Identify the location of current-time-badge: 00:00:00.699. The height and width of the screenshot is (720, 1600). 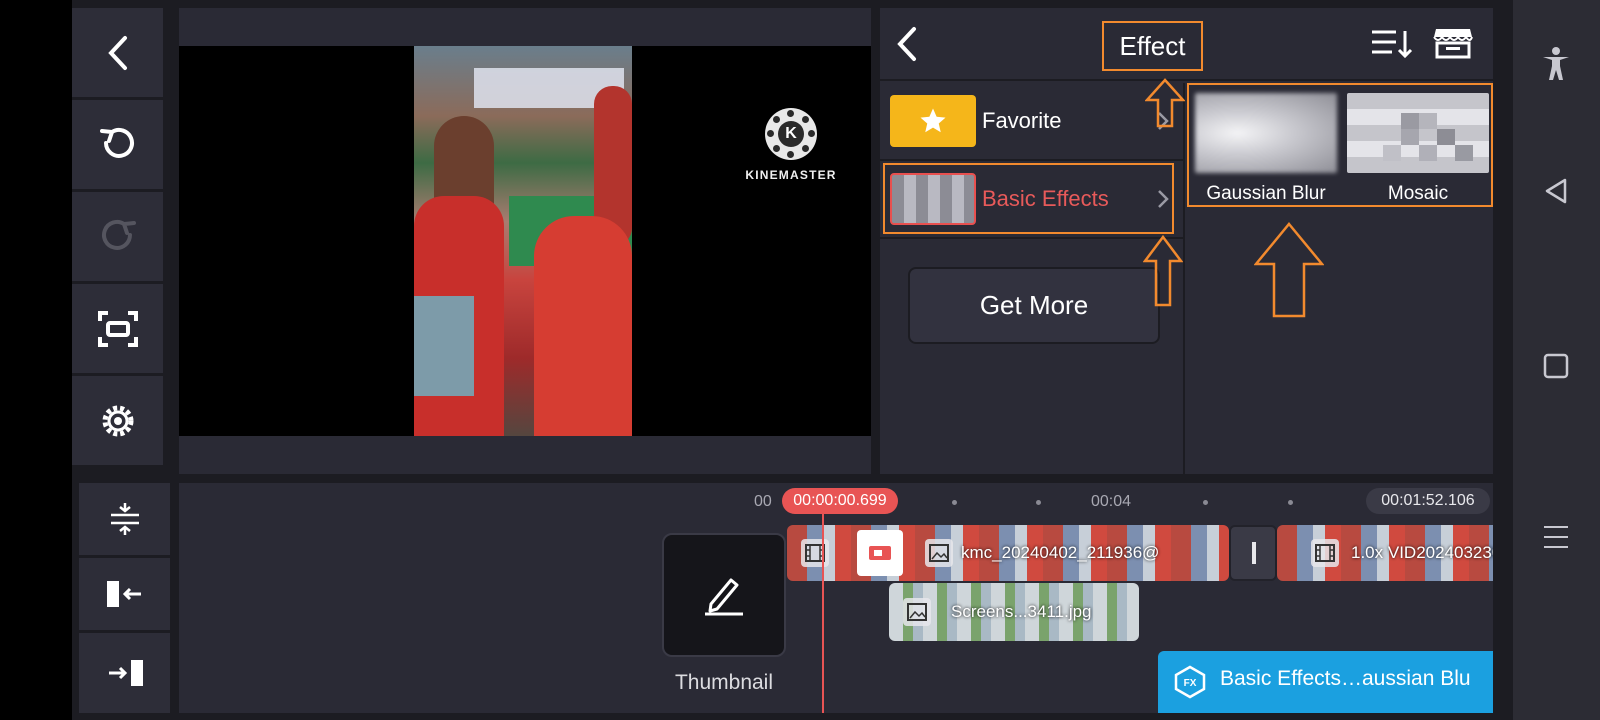
(840, 501).